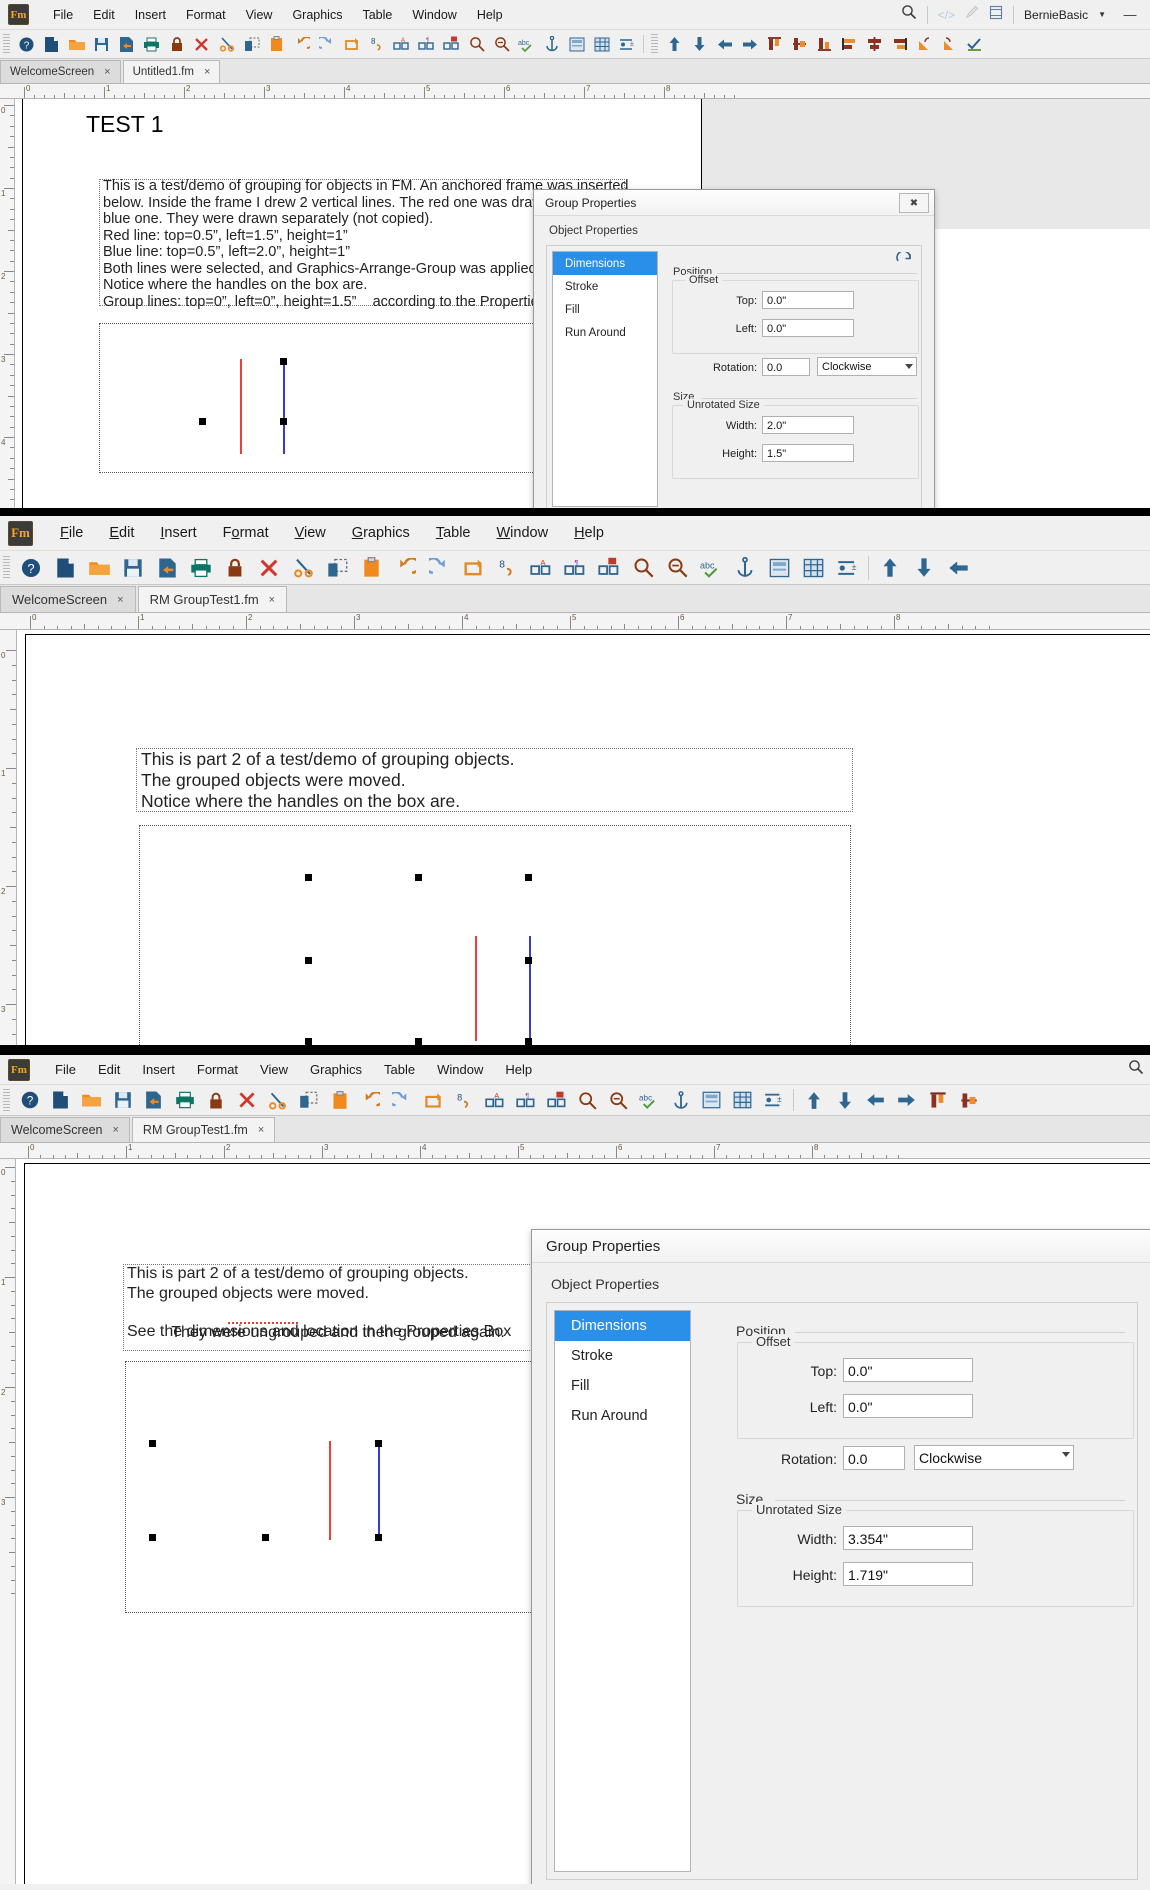  What do you see at coordinates (76, 44) in the screenshot?
I see `open-folder-icon` at bounding box center [76, 44].